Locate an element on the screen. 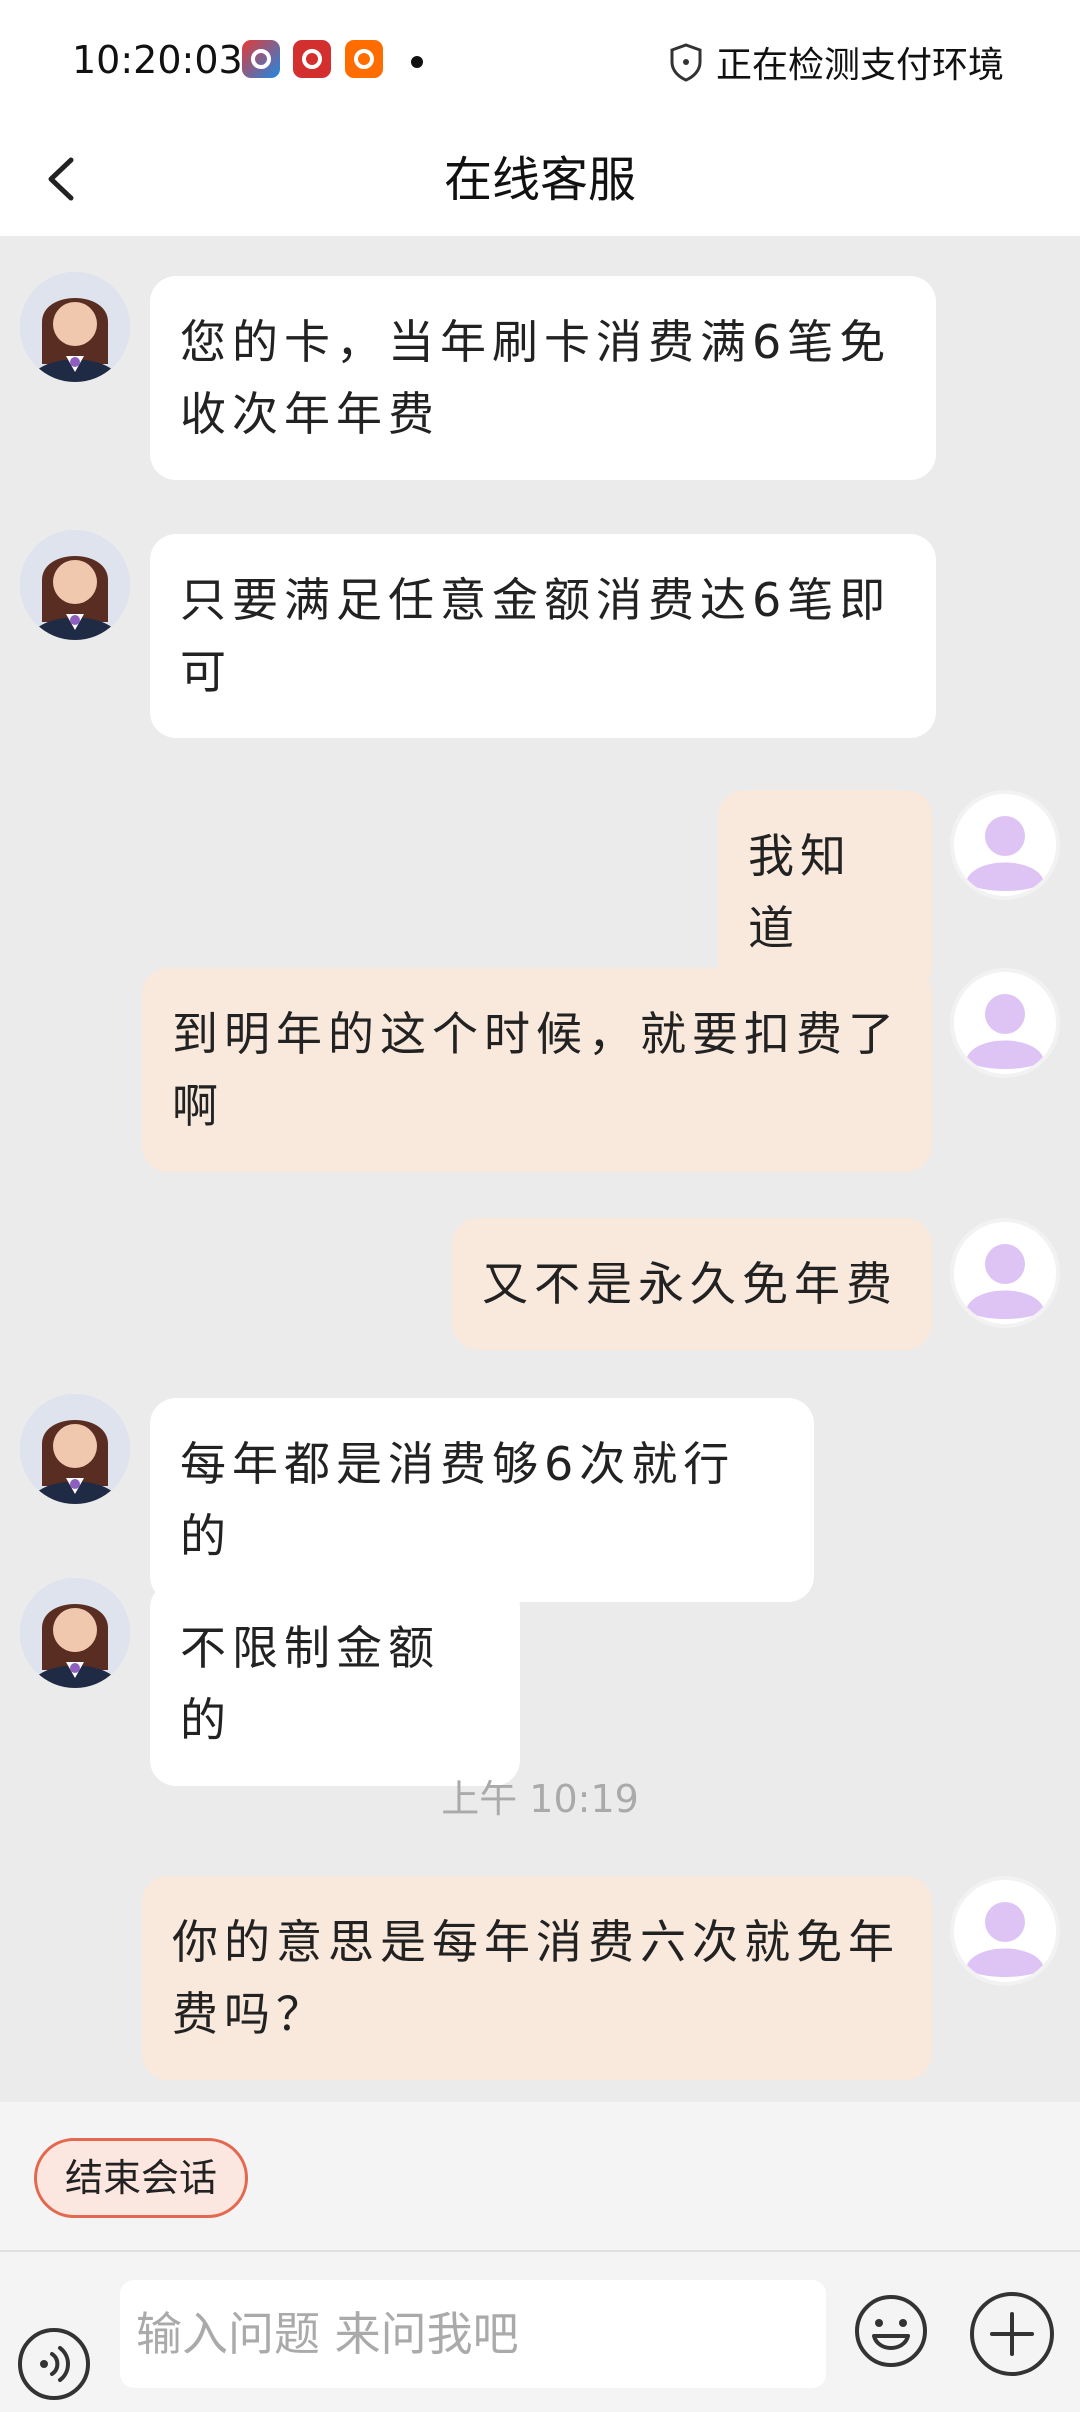 The width and height of the screenshot is (1080, 2412). back-button is located at coordinates (61, 179).